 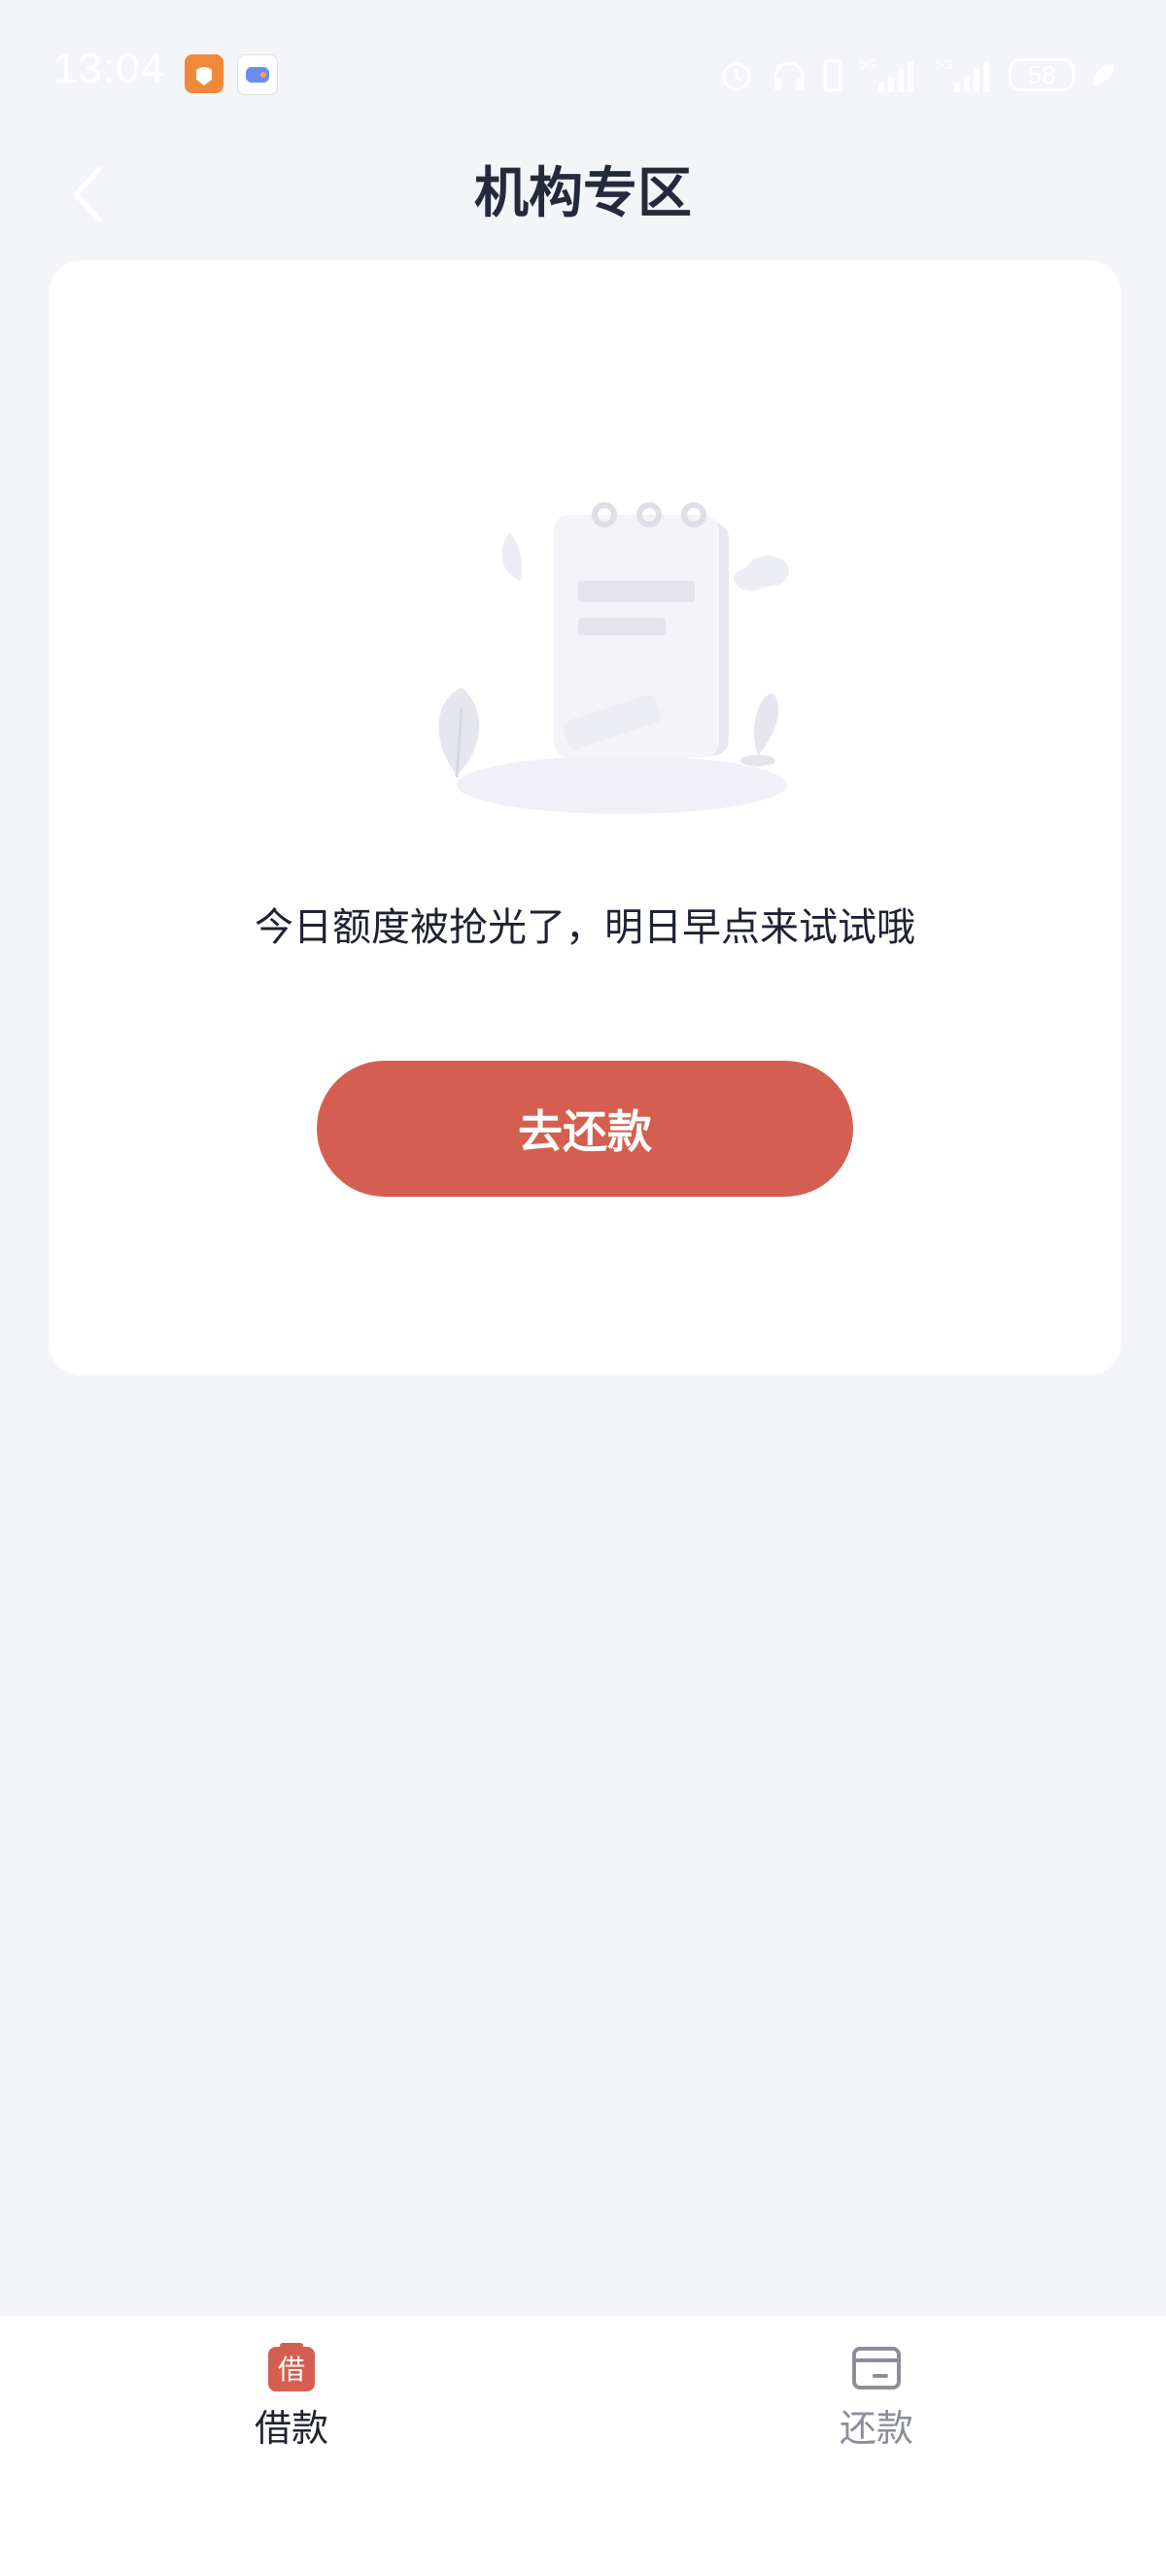 What do you see at coordinates (583, 2446) in the screenshot?
I see `bottom-tab-bar: 借 借款 还款` at bounding box center [583, 2446].